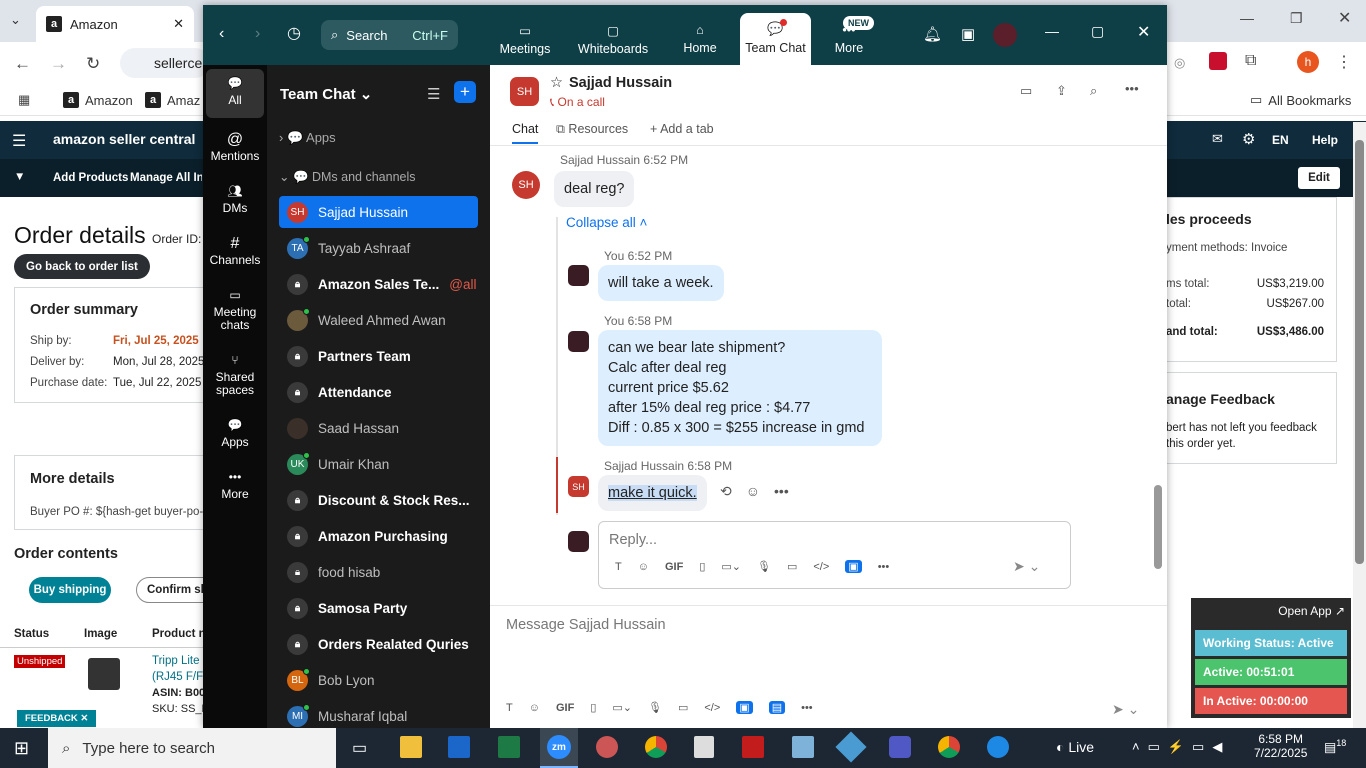  I want to click on share-screen-icon: ⇪, so click(1061, 91).